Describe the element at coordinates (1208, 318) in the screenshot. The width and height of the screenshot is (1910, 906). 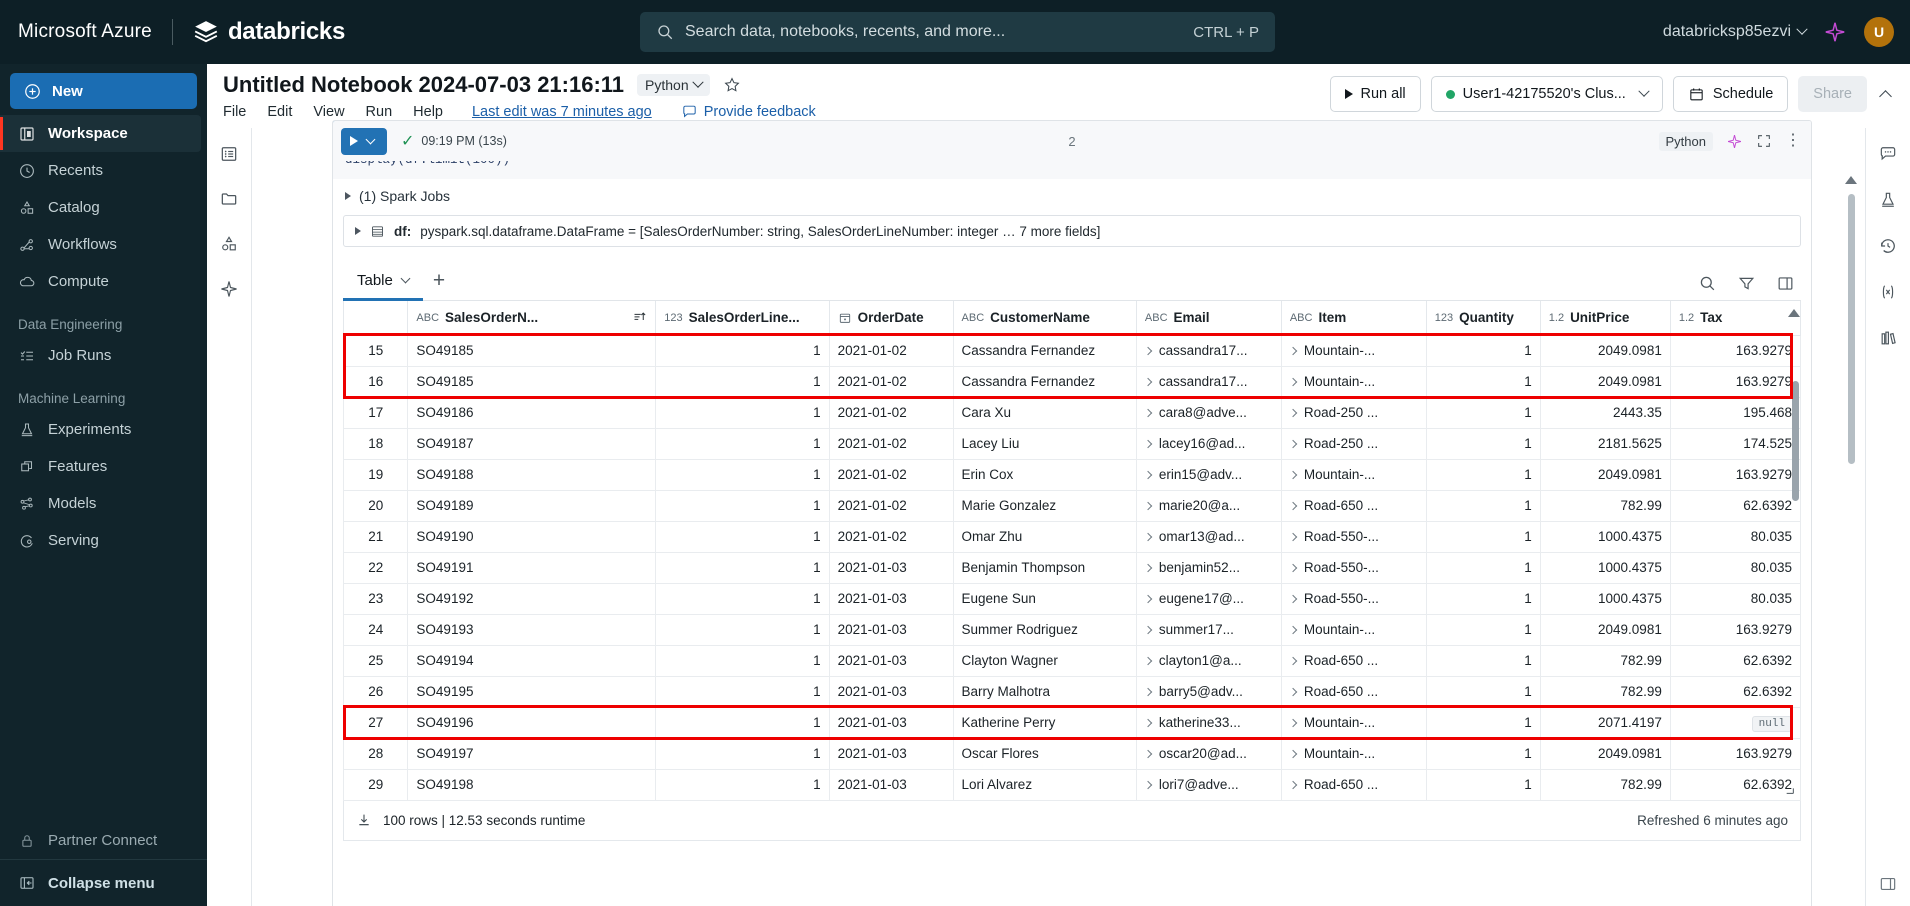
I see `header-email: ABC Email` at that location.